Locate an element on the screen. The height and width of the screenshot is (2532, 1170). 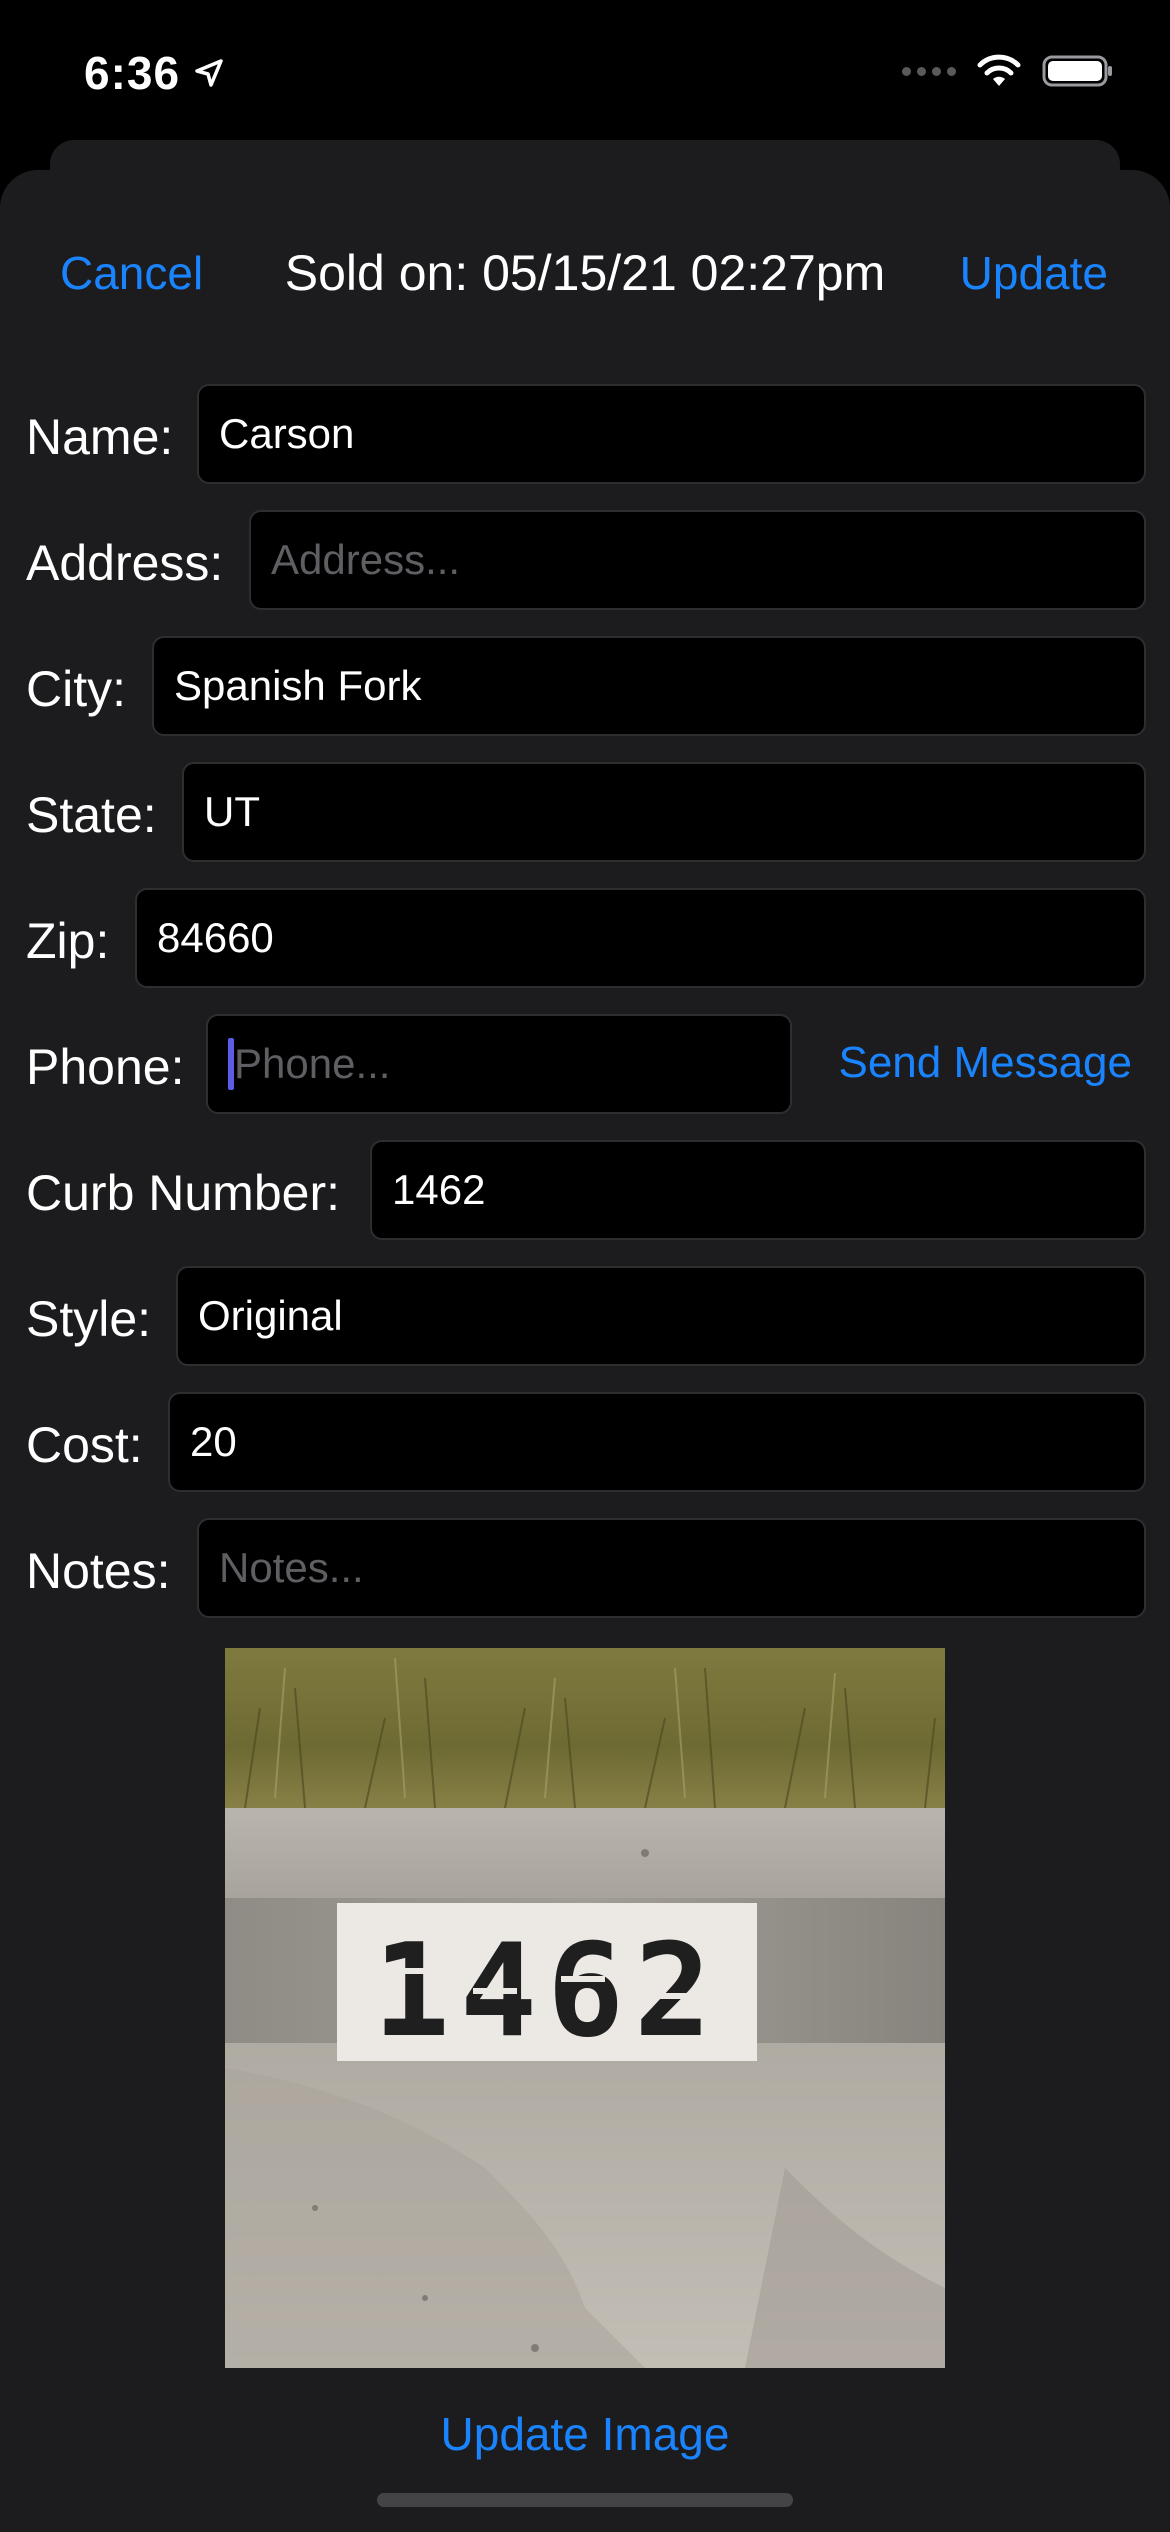
status-time: 6:36 is located at coordinates (154, 73).